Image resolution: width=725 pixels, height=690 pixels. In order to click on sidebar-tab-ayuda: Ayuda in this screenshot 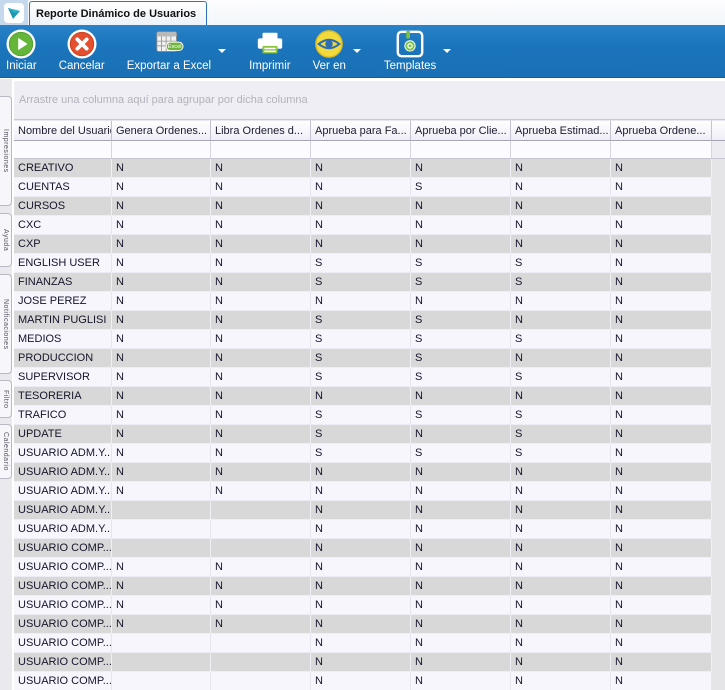, I will do `click(6, 240)`.